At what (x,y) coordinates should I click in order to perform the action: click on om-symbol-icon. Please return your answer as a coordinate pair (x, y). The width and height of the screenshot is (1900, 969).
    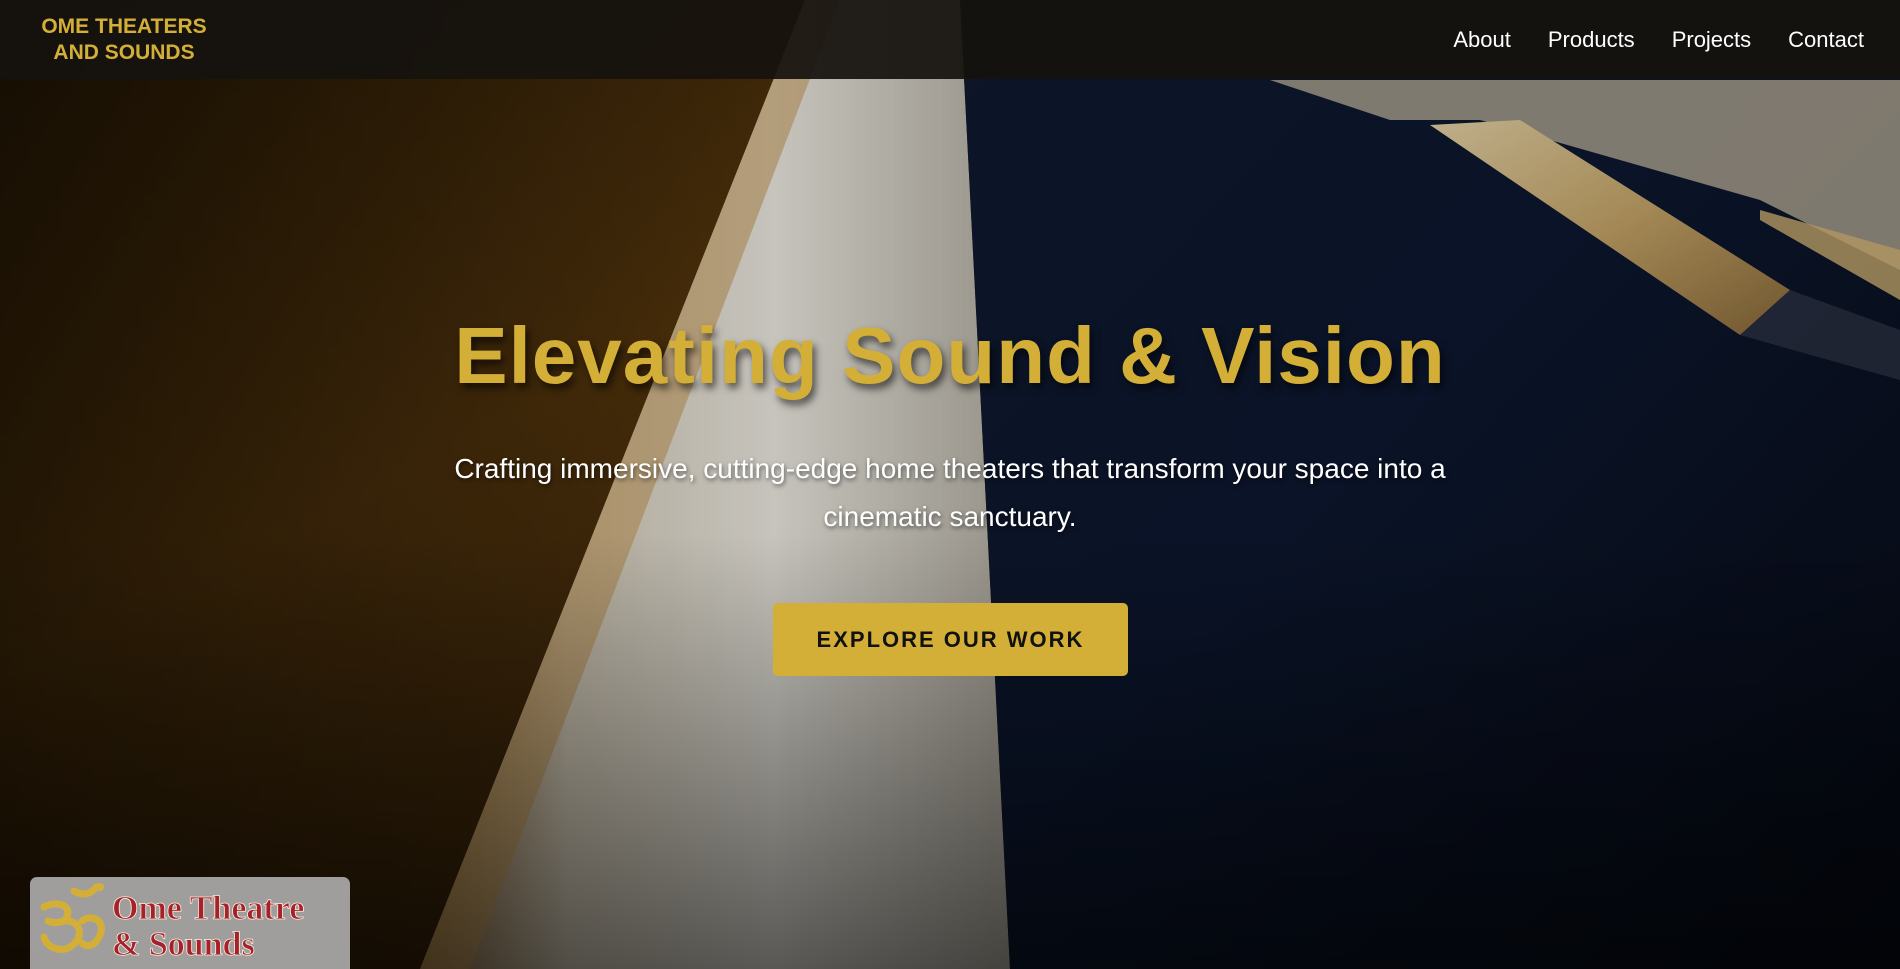
    Looking at the image, I should click on (72, 918).